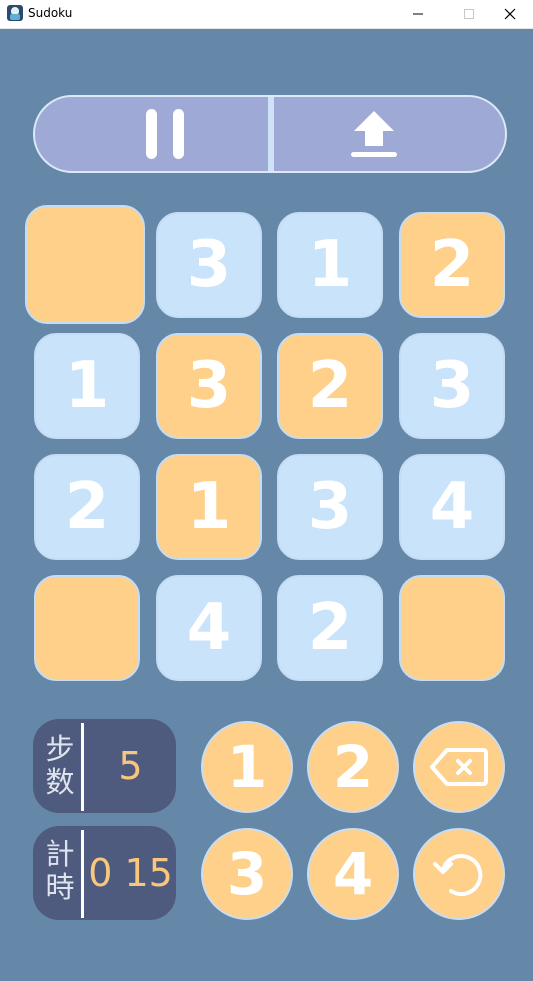 This screenshot has height=981, width=533. I want to click on timer: 計 時 0 15, so click(104, 873).